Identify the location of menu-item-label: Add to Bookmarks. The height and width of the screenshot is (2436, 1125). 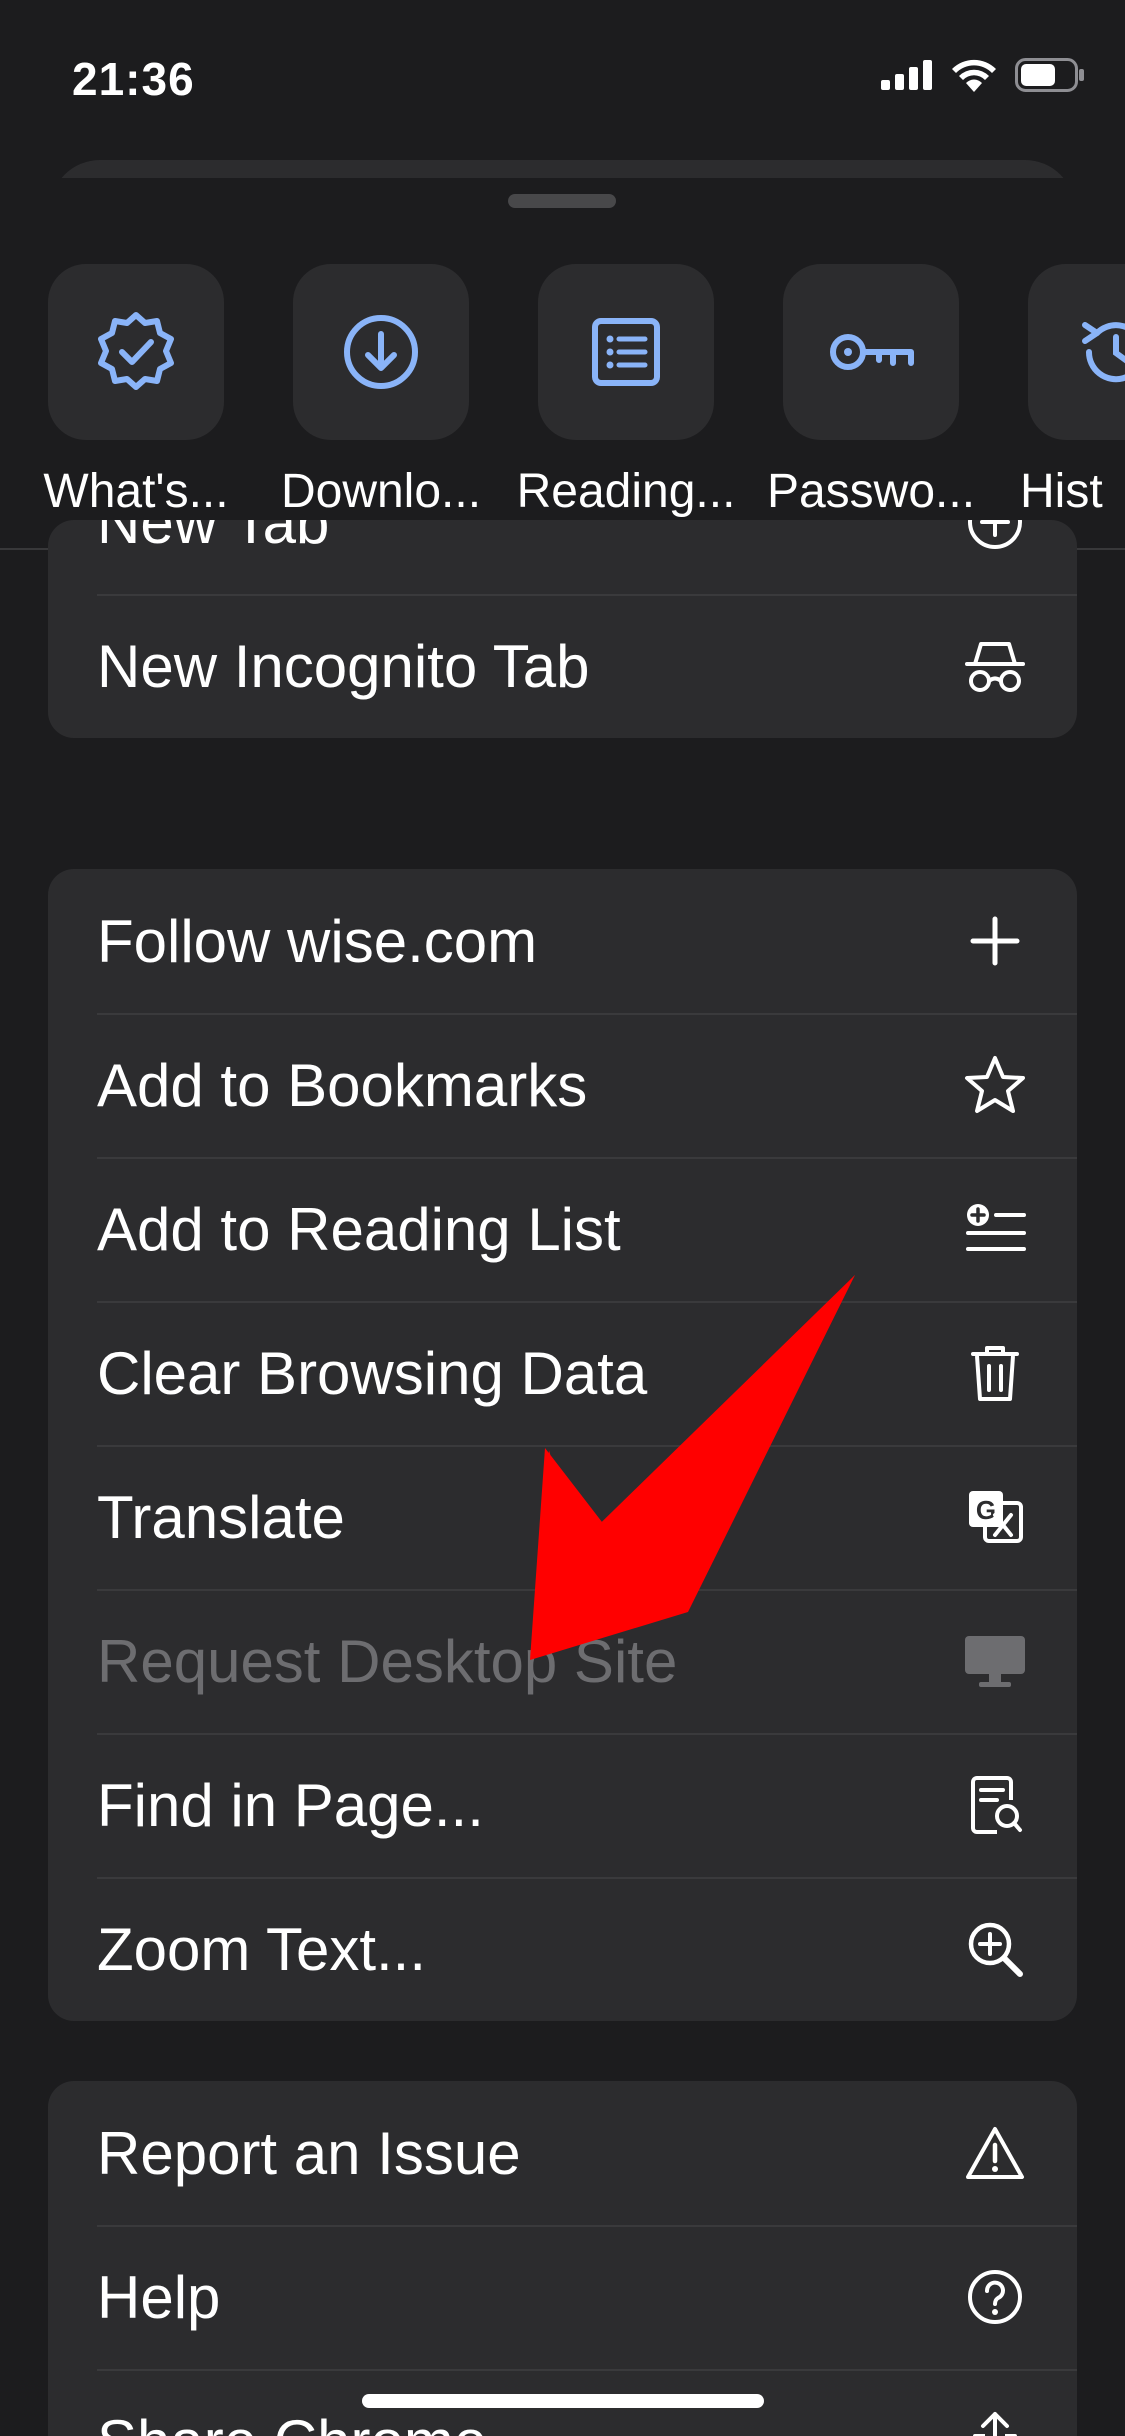
(342, 1085).